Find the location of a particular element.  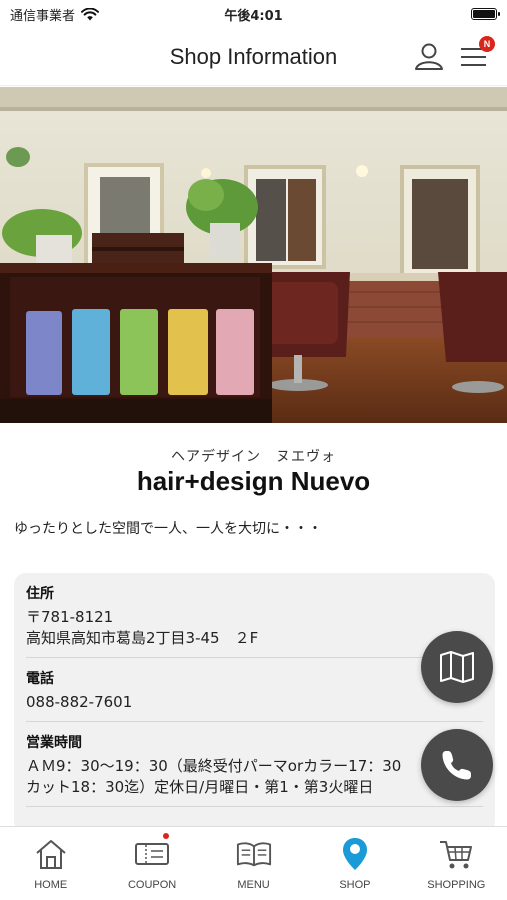

location-pin-icon is located at coordinates (354, 854).